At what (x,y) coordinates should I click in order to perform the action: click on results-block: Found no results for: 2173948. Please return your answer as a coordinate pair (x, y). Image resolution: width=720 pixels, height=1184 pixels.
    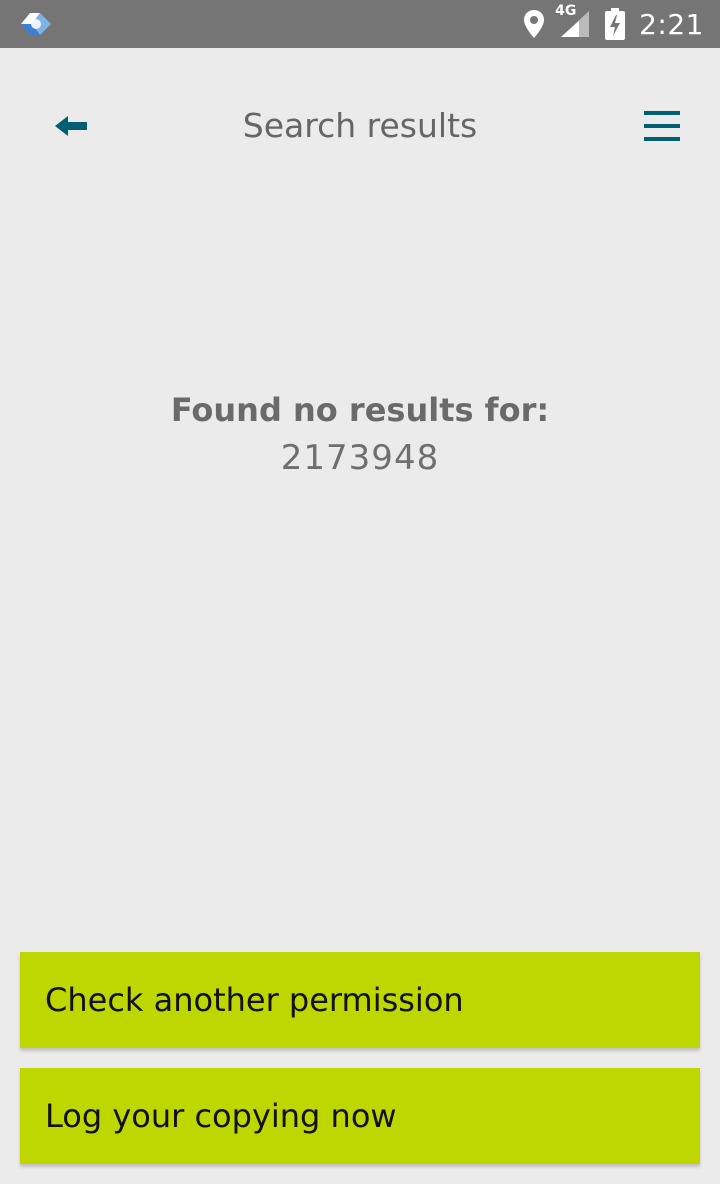
    Looking at the image, I should click on (360, 434).